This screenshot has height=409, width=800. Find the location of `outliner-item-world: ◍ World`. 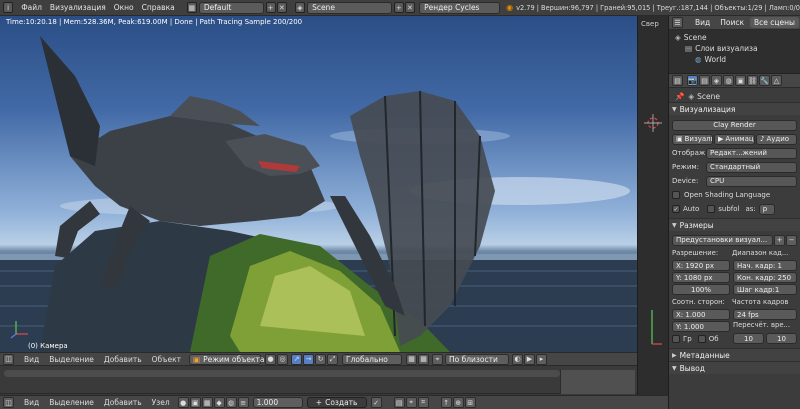

outliner-item-world: ◍ World is located at coordinates (734, 59).